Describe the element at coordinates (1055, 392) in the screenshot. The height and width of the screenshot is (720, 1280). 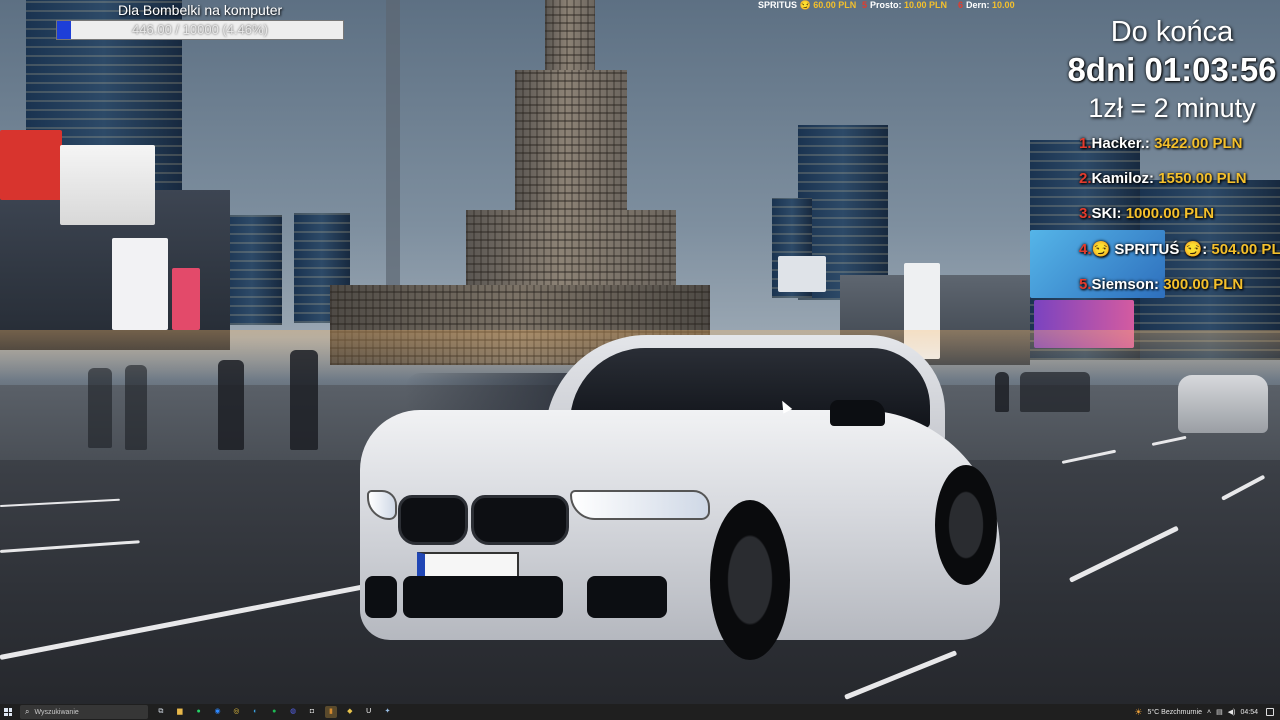
I see `pedestrian-group` at that location.